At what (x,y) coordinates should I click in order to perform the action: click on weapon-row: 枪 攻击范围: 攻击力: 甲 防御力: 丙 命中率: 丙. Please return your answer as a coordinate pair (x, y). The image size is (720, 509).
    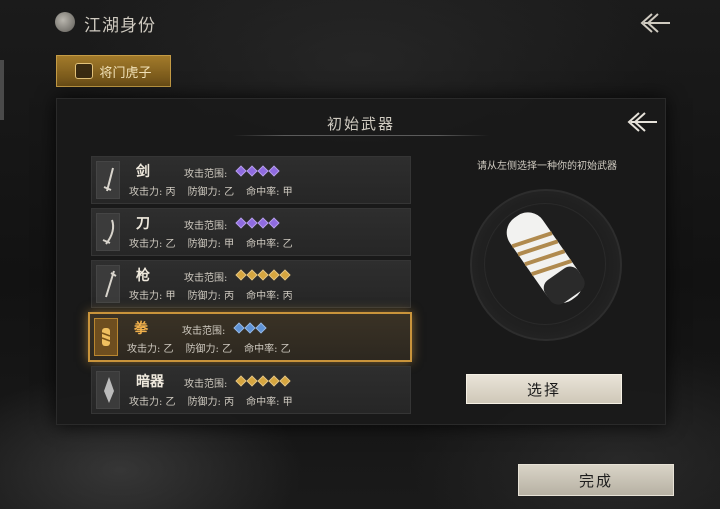
    Looking at the image, I should click on (251, 284).